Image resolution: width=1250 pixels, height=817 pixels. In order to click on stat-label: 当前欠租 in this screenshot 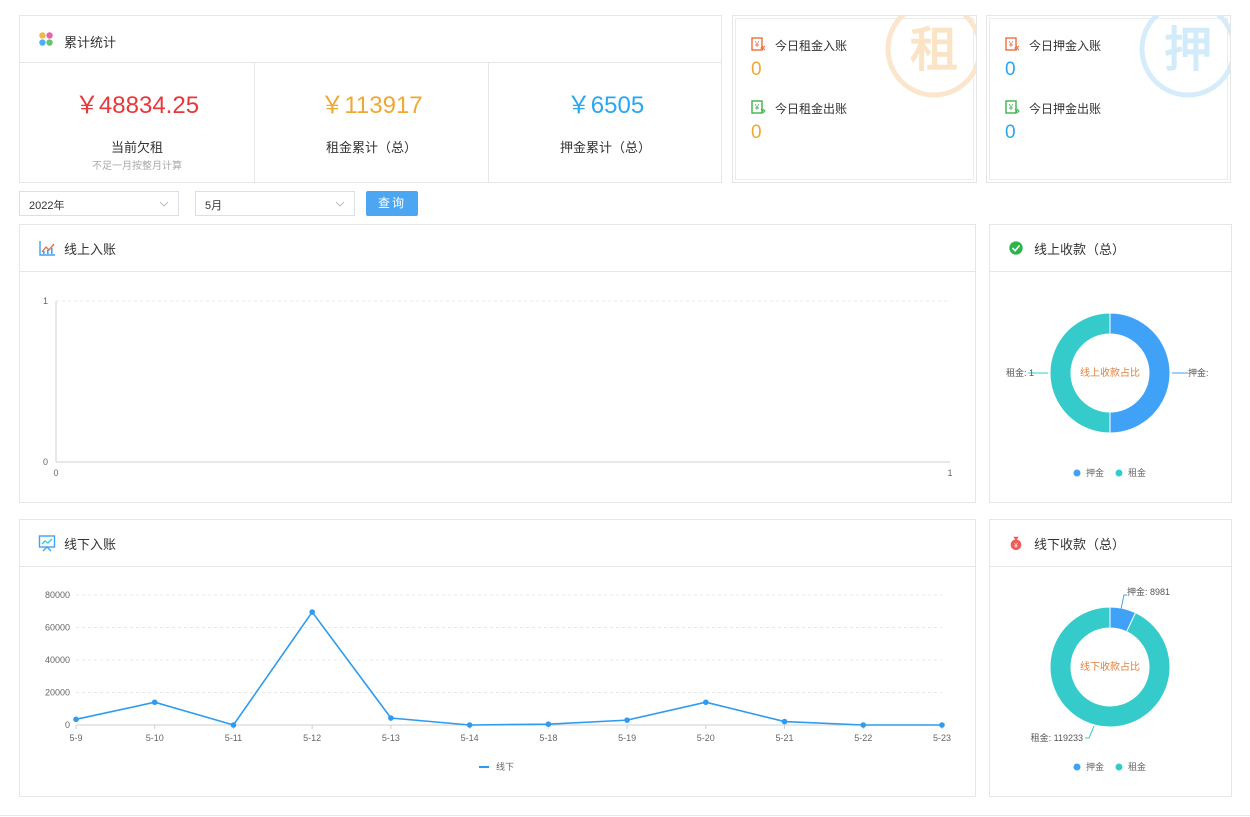, I will do `click(136, 147)`.